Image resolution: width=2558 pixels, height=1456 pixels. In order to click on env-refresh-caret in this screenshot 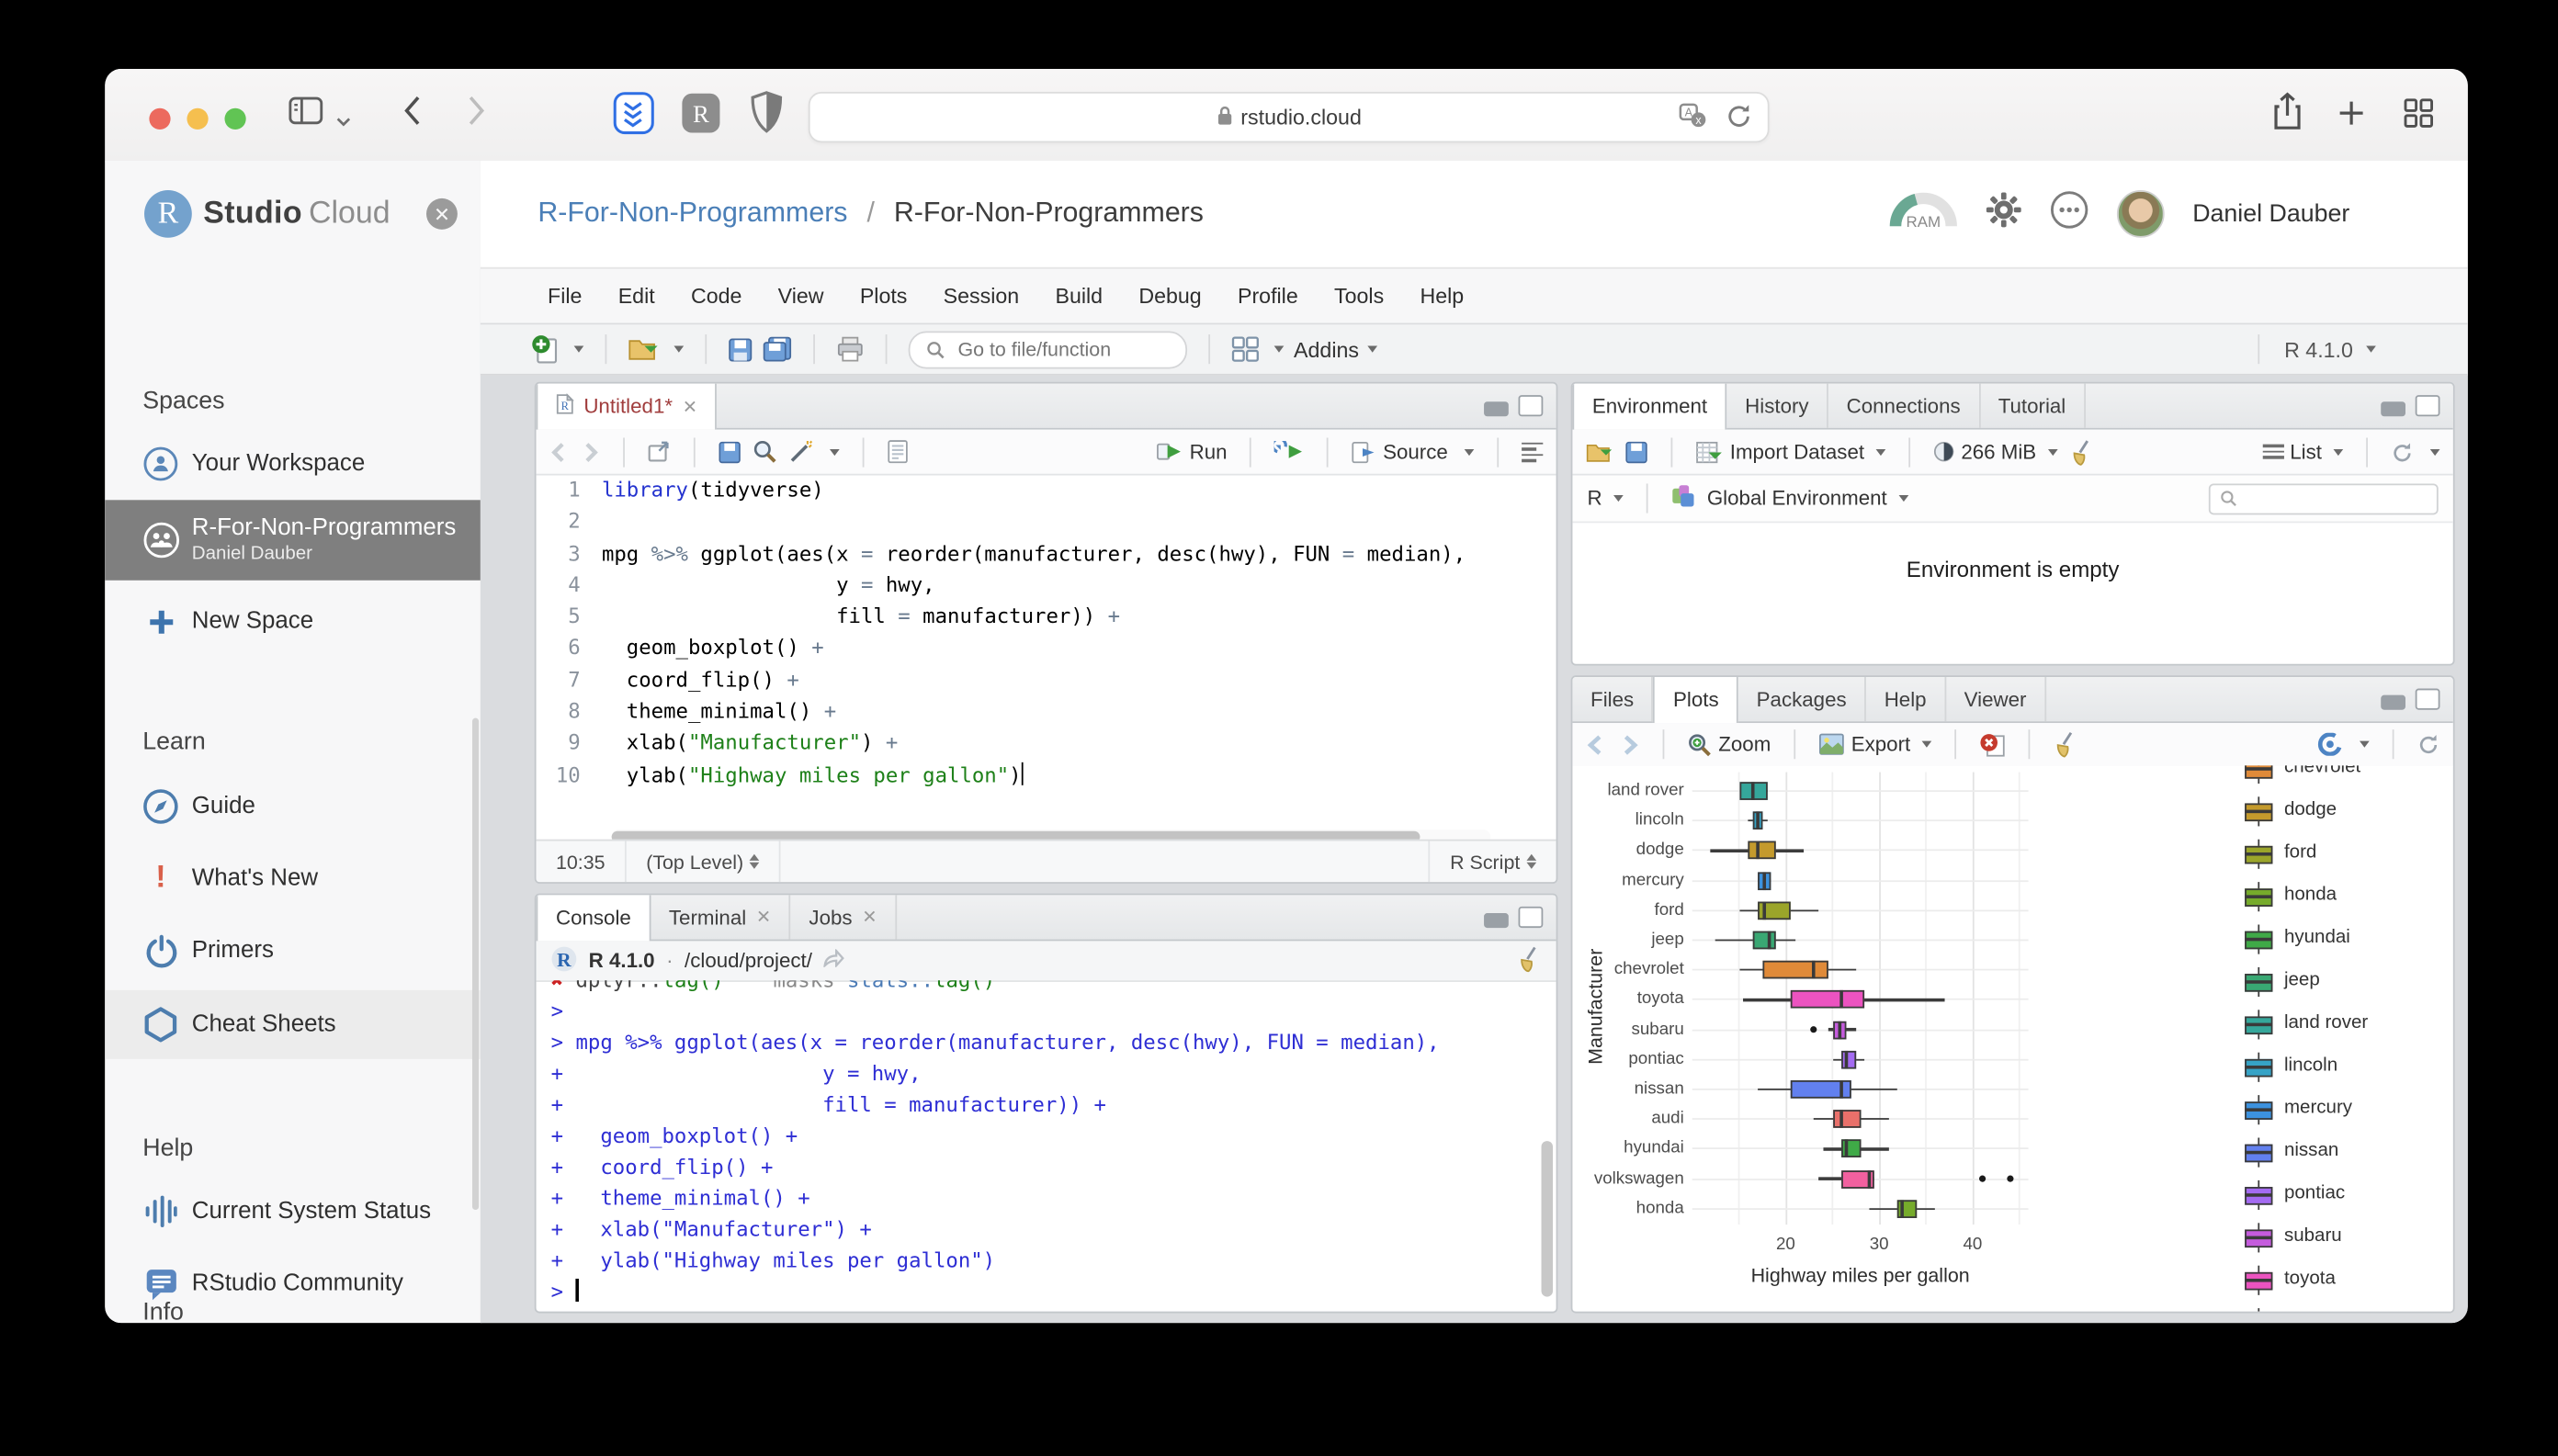, I will do `click(2434, 452)`.